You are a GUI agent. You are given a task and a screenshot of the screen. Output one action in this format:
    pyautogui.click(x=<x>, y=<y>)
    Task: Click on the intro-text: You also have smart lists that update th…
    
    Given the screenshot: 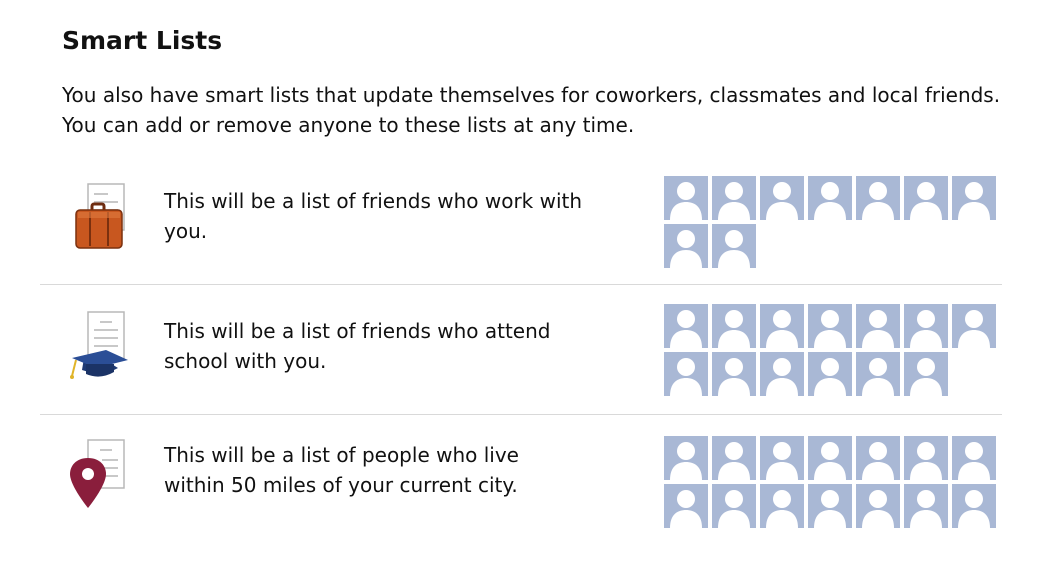 What is the action you would take?
    pyautogui.click(x=531, y=110)
    